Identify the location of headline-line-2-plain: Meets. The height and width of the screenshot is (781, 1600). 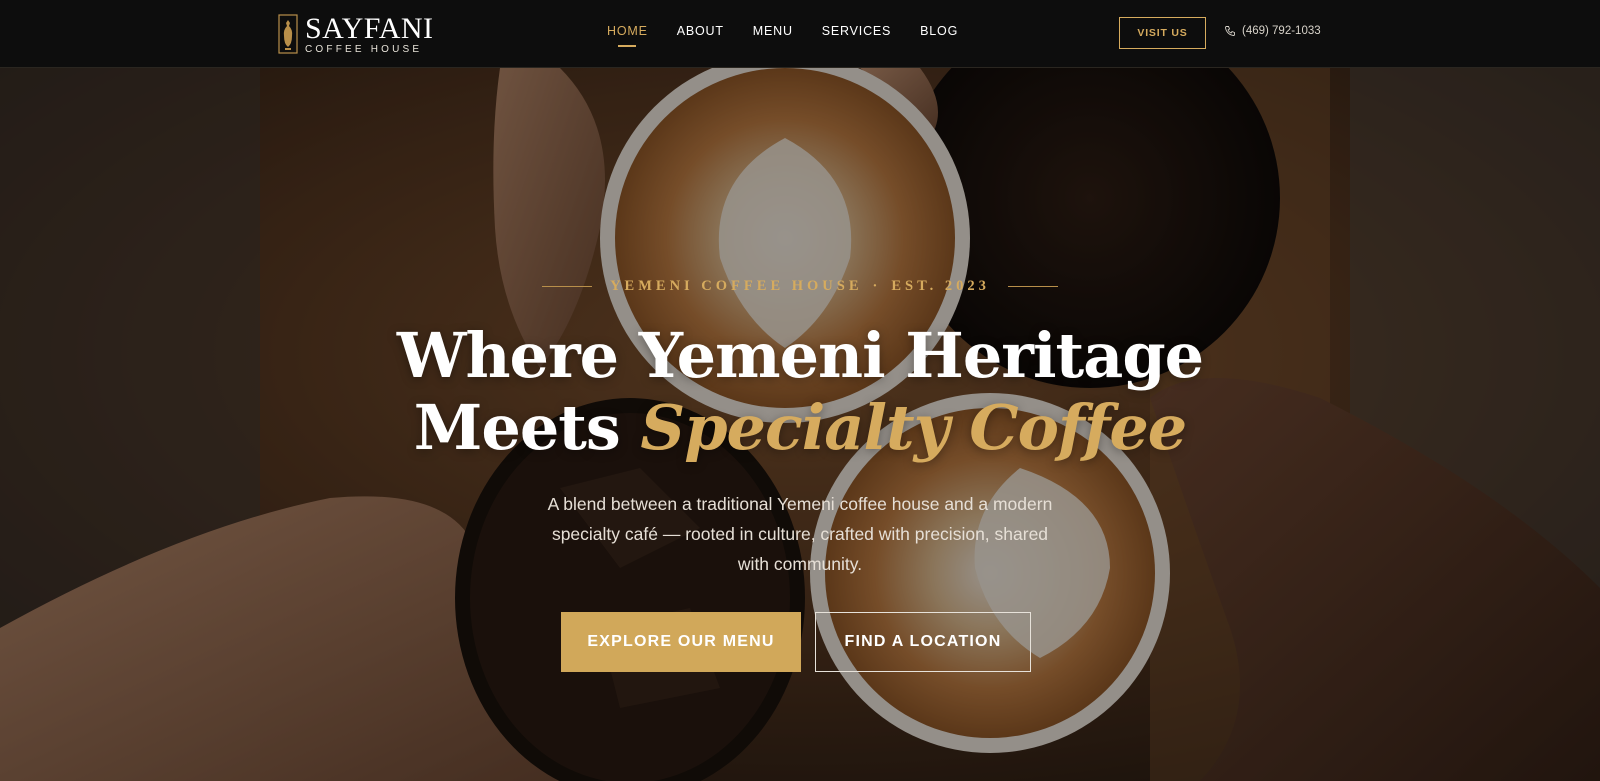
(527, 427).